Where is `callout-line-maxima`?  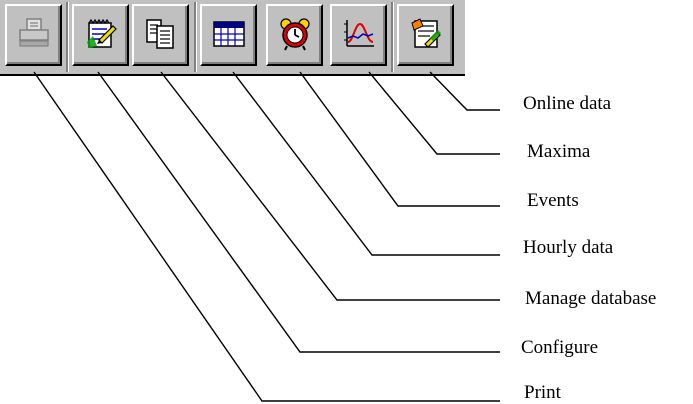 callout-line-maxima is located at coordinates (434, 113).